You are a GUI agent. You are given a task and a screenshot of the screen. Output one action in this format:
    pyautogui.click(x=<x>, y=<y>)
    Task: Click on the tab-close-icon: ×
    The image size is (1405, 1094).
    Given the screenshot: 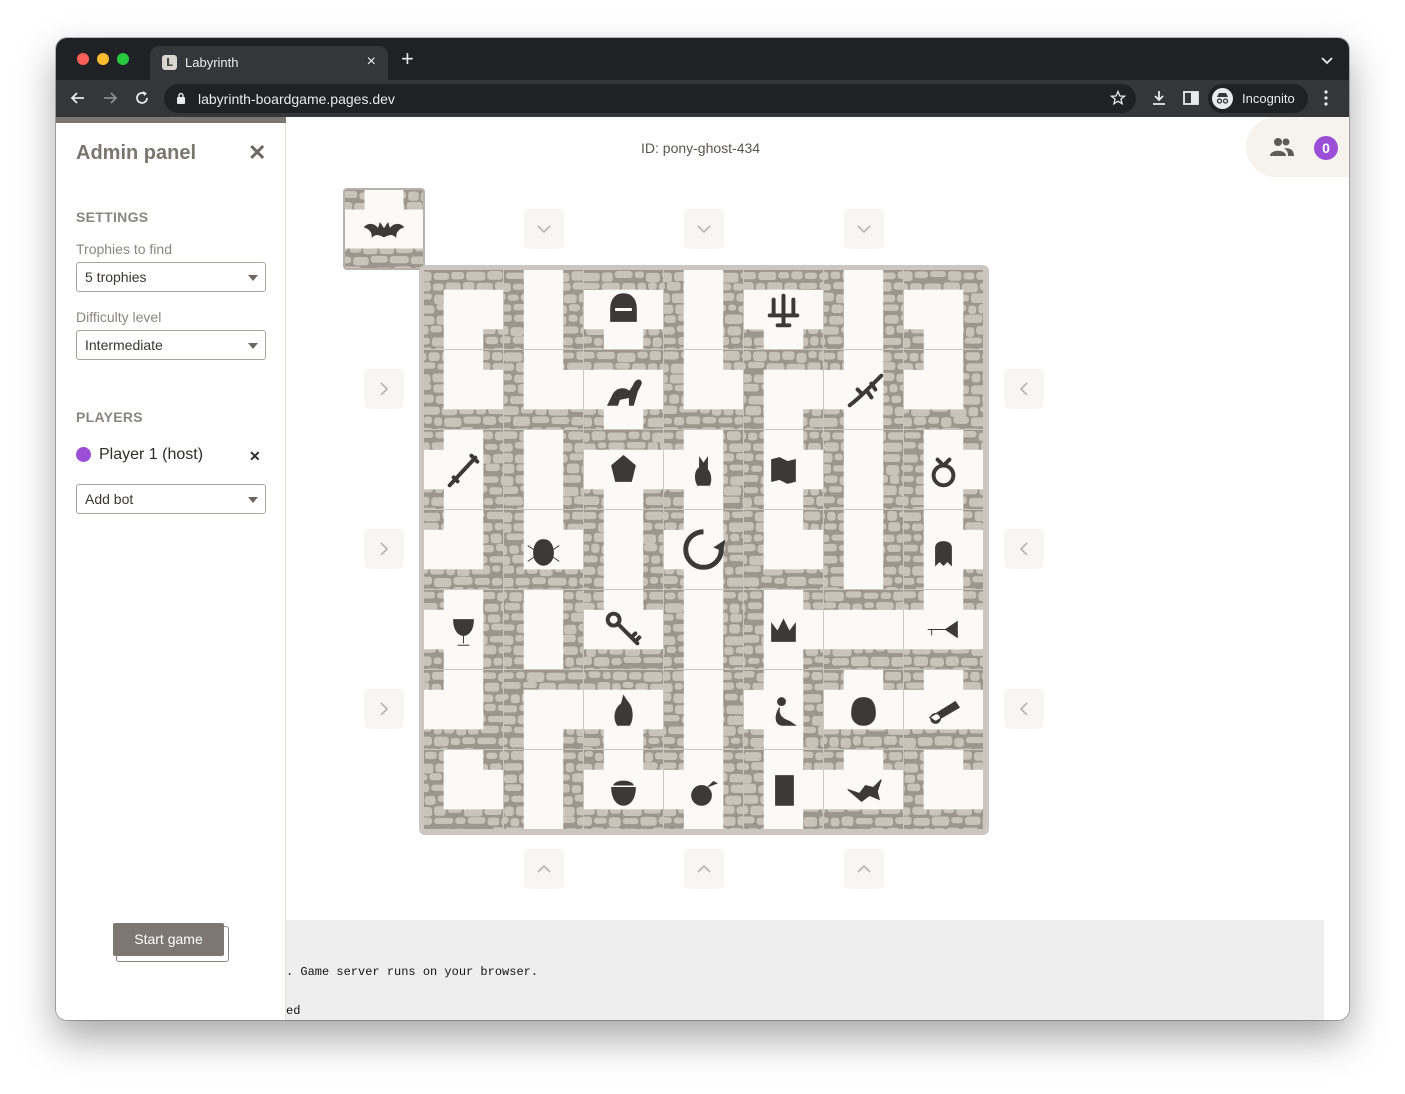 What is the action you would take?
    pyautogui.click(x=371, y=62)
    